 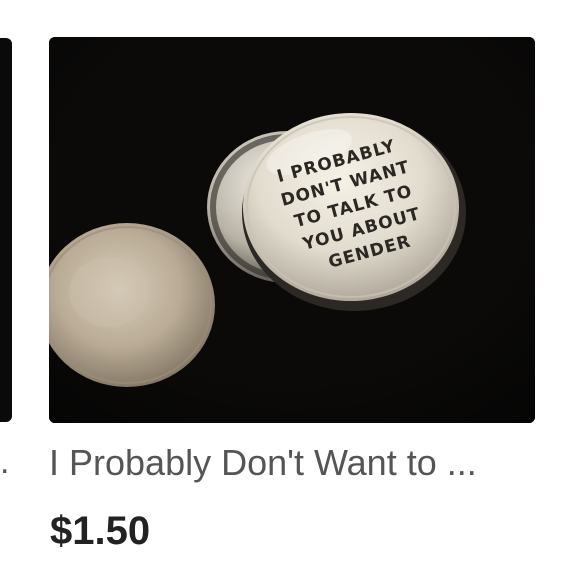 What do you see at coordinates (100, 531) in the screenshot?
I see `product-price: $1.50` at bounding box center [100, 531].